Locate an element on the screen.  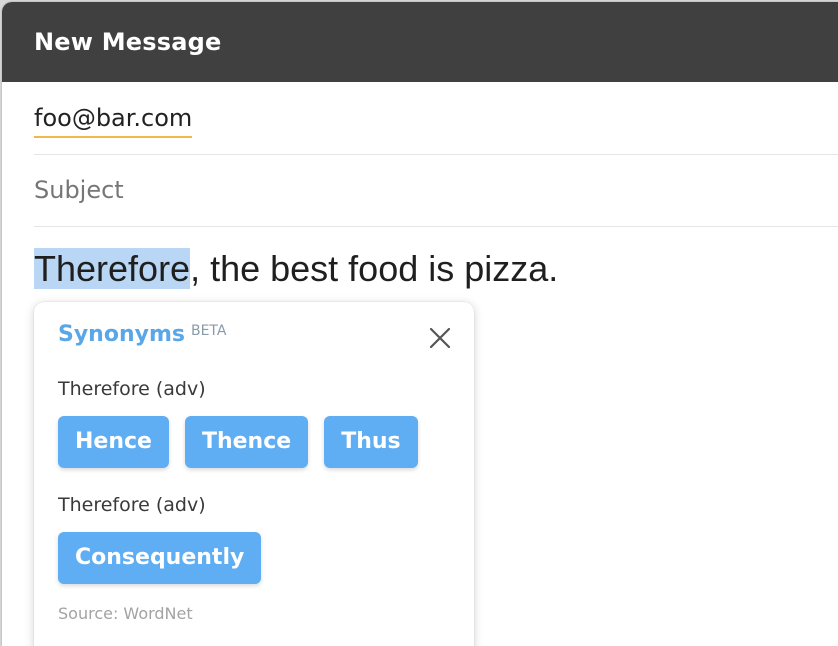
close-icon is located at coordinates (440, 338).